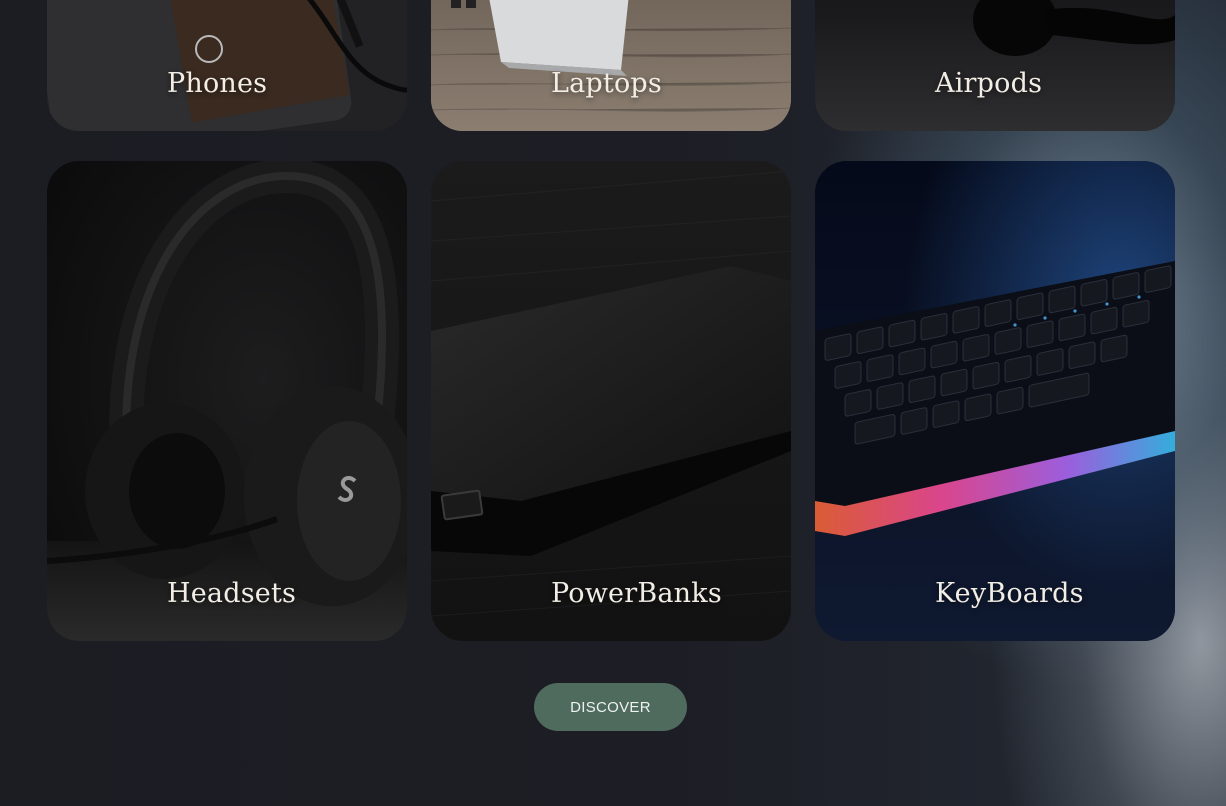  I want to click on category-label-keyboards: KeyBoards, so click(1009, 593).